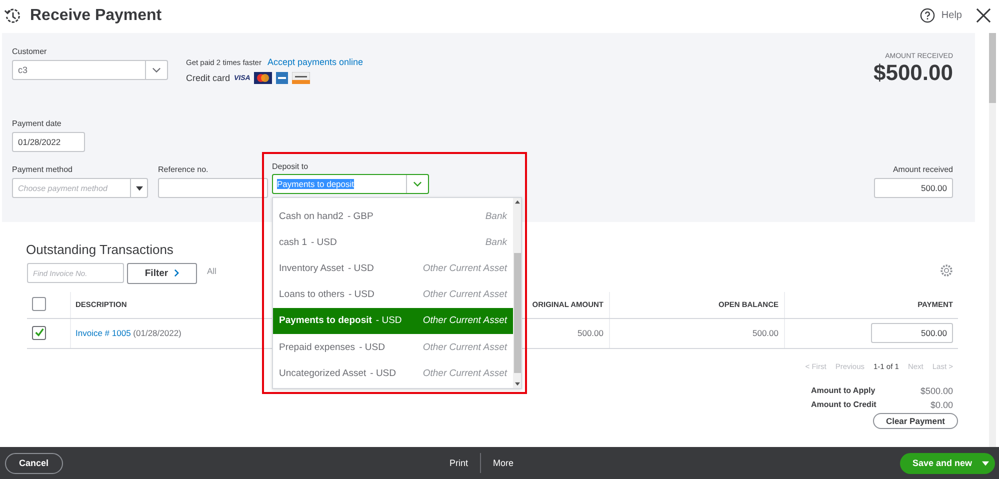 Image resolution: width=999 pixels, height=479 pixels. What do you see at coordinates (13, 15) in the screenshot?
I see `history-icon` at bounding box center [13, 15].